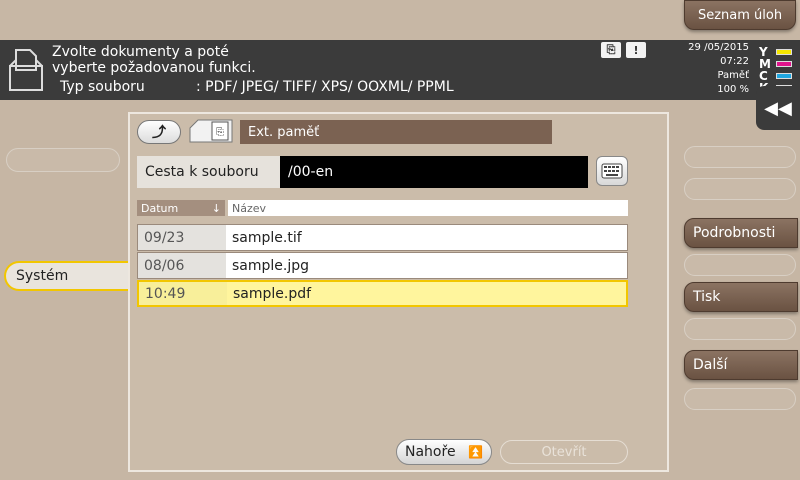  I want to click on file-name: sample.jpg, so click(426, 265).